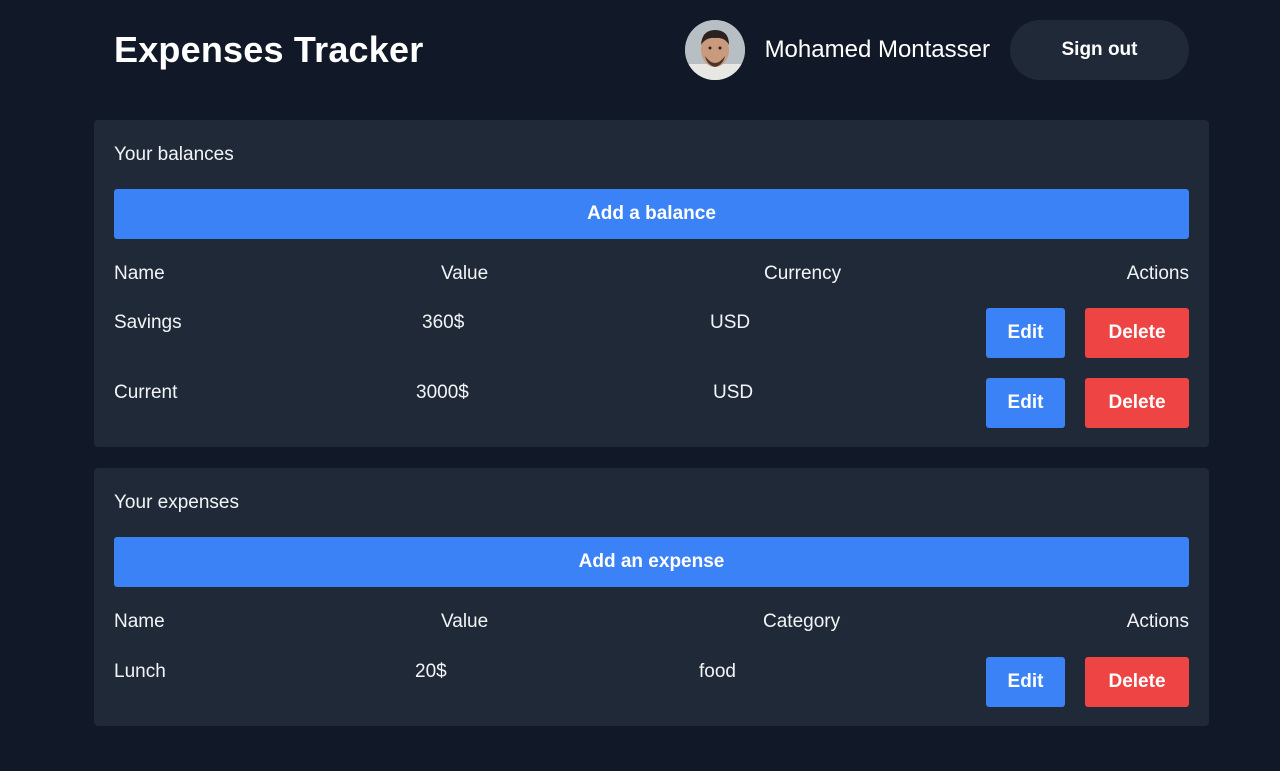  What do you see at coordinates (174, 154) in the screenshot?
I see `balances-title: Your balances` at bounding box center [174, 154].